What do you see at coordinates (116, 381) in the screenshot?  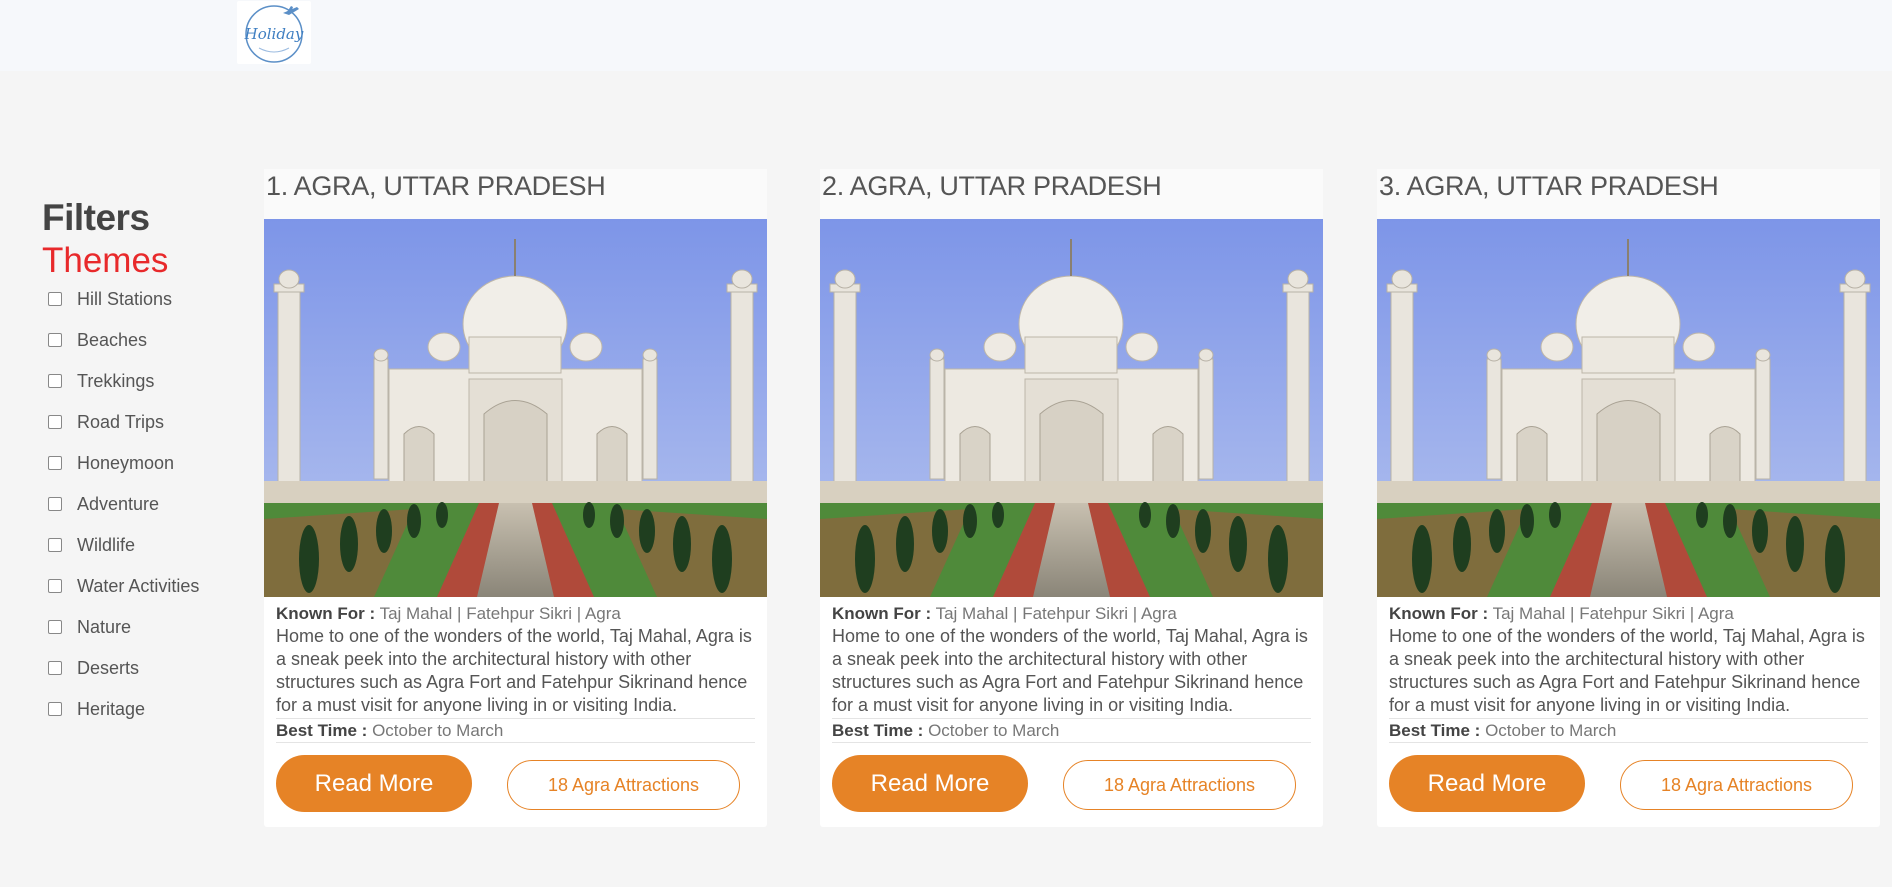 I see `theme-label: Trekkings` at bounding box center [116, 381].